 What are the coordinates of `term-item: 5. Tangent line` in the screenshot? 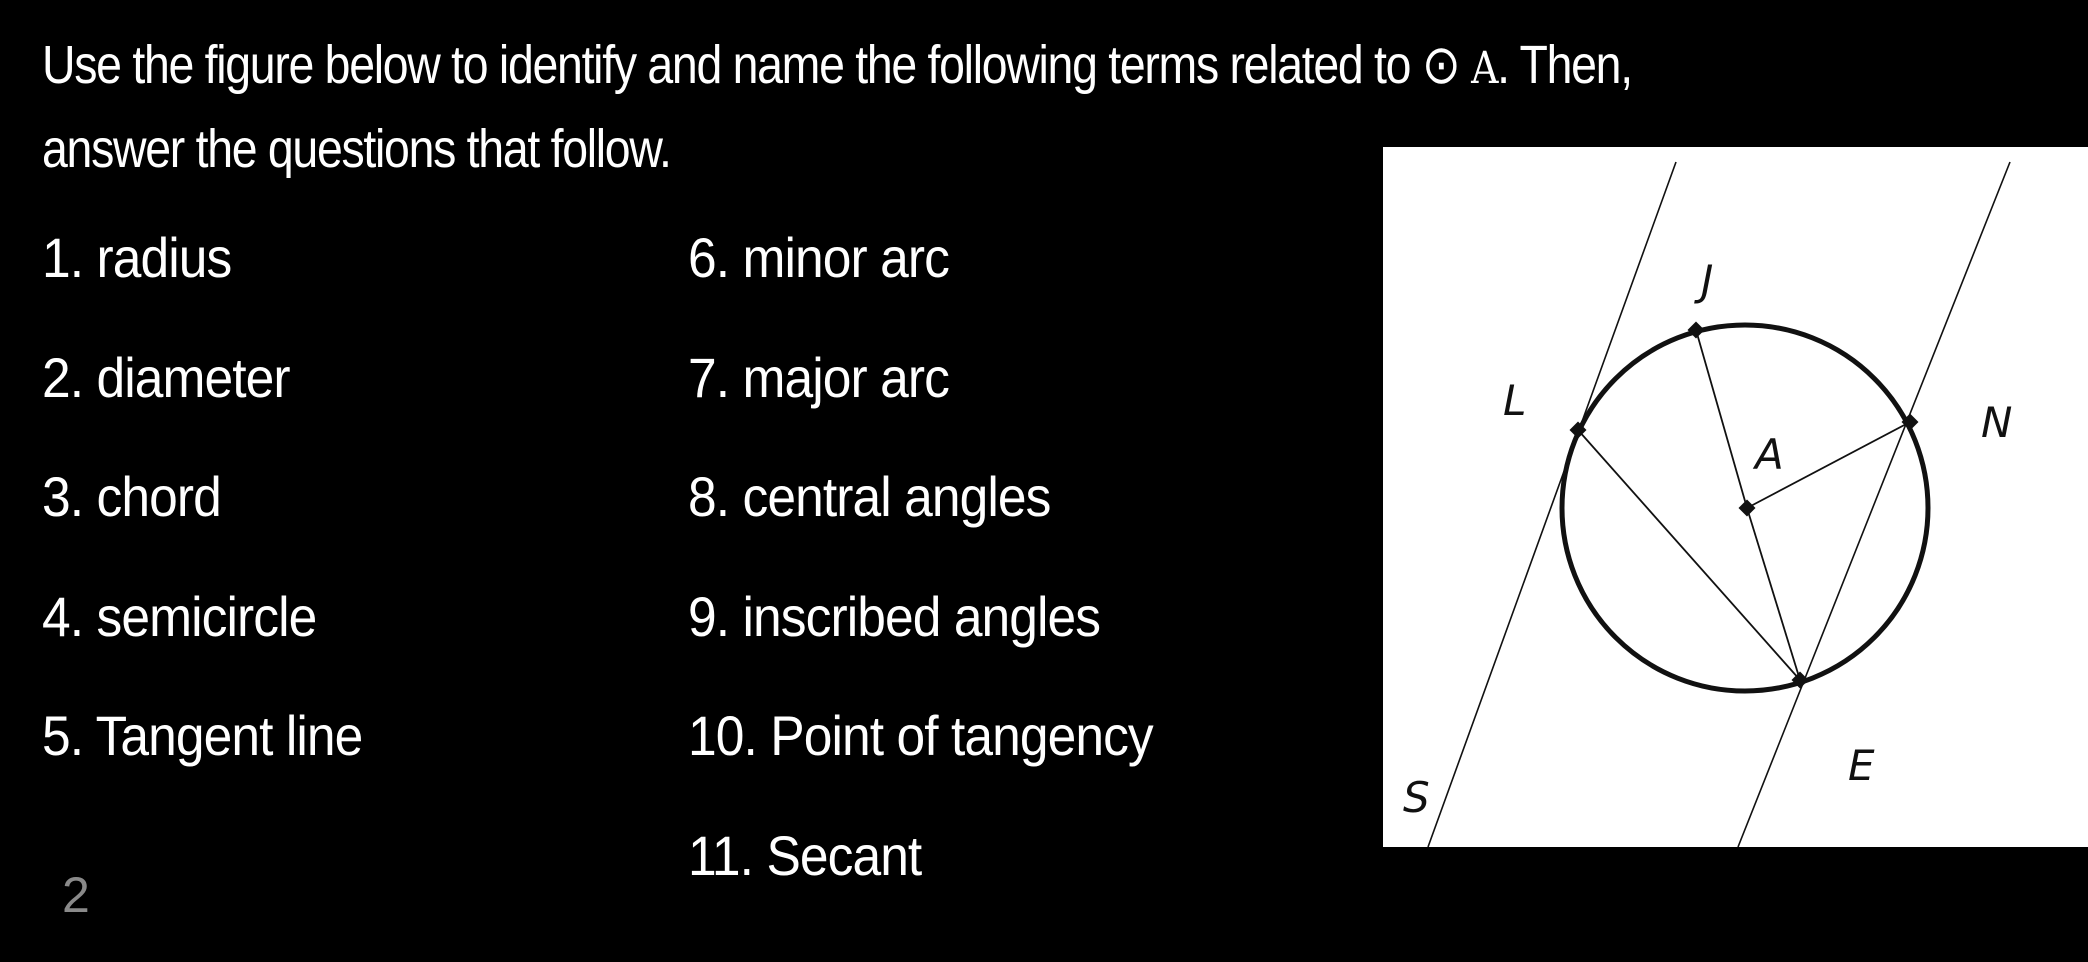 It's located at (202, 736).